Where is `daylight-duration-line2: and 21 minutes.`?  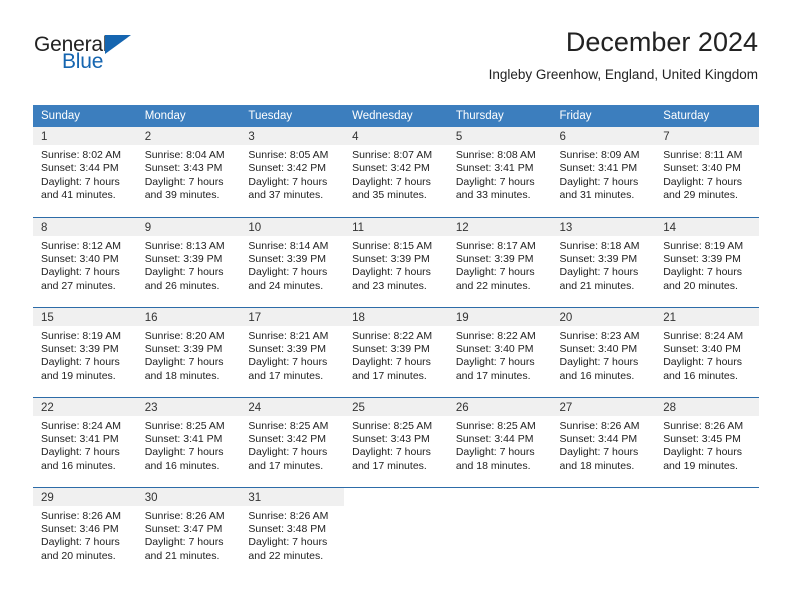 daylight-duration-line2: and 21 minutes. is located at coordinates (182, 555).